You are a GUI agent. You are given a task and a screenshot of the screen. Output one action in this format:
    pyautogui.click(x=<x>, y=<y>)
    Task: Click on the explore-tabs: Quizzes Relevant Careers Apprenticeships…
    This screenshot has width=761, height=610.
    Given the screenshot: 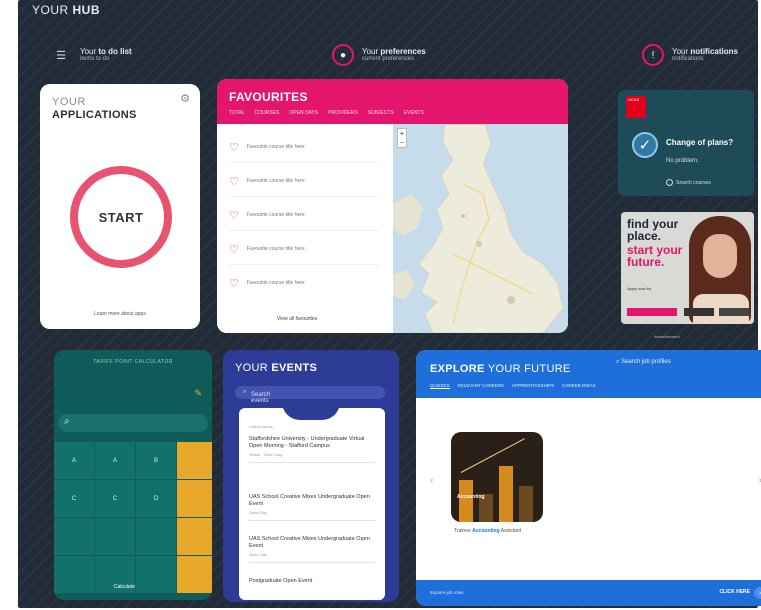 What is the action you would take?
    pyautogui.click(x=513, y=386)
    